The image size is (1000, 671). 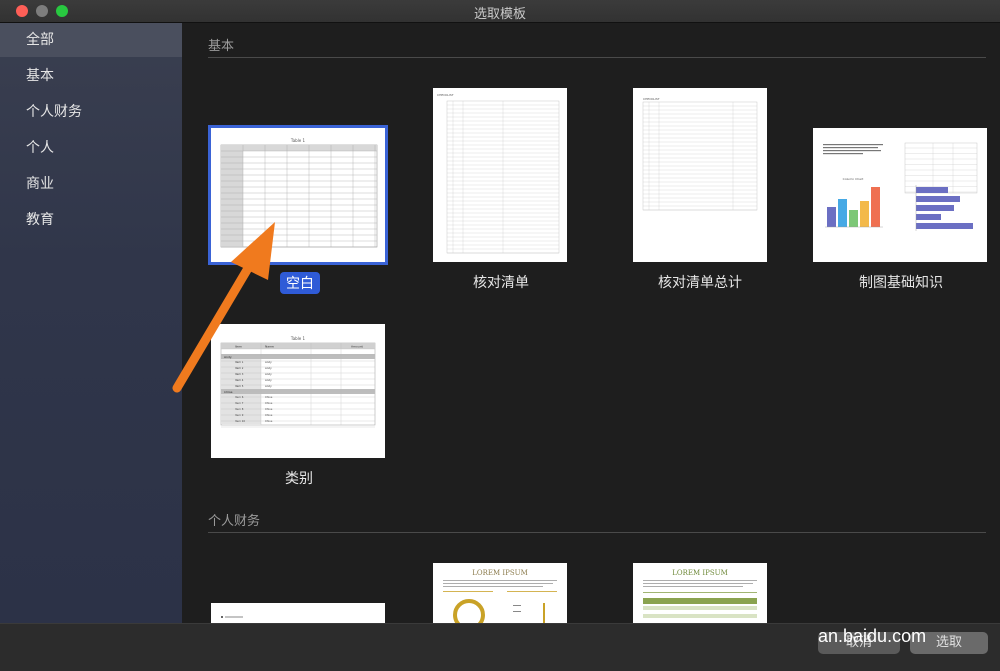 I want to click on category-row-label: Item 3, so click(x=239, y=374).